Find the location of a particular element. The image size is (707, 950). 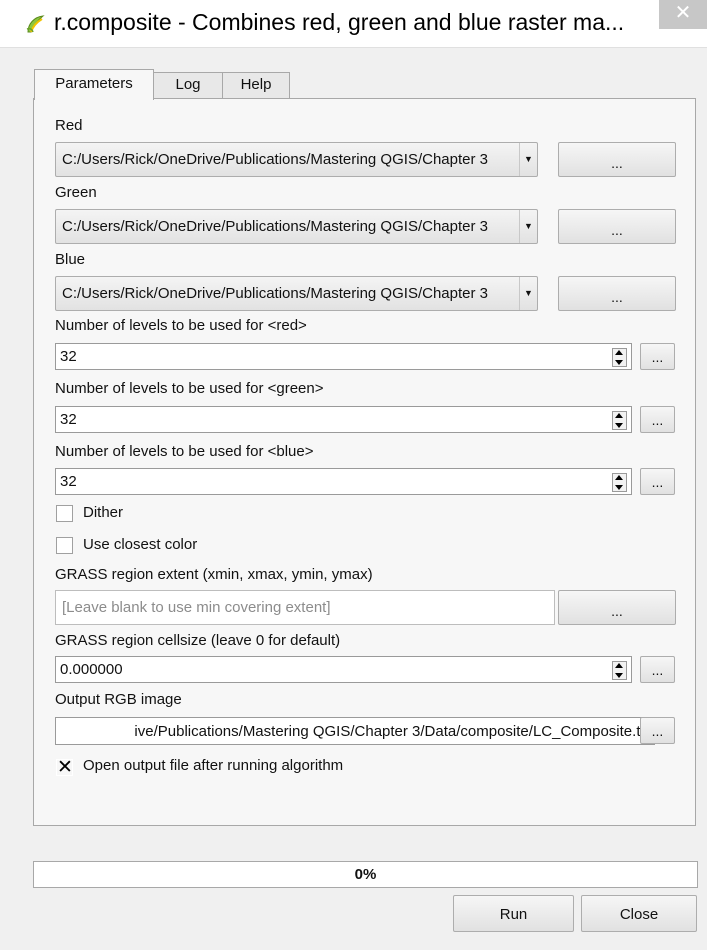

region-extent-input is located at coordinates (305, 607).